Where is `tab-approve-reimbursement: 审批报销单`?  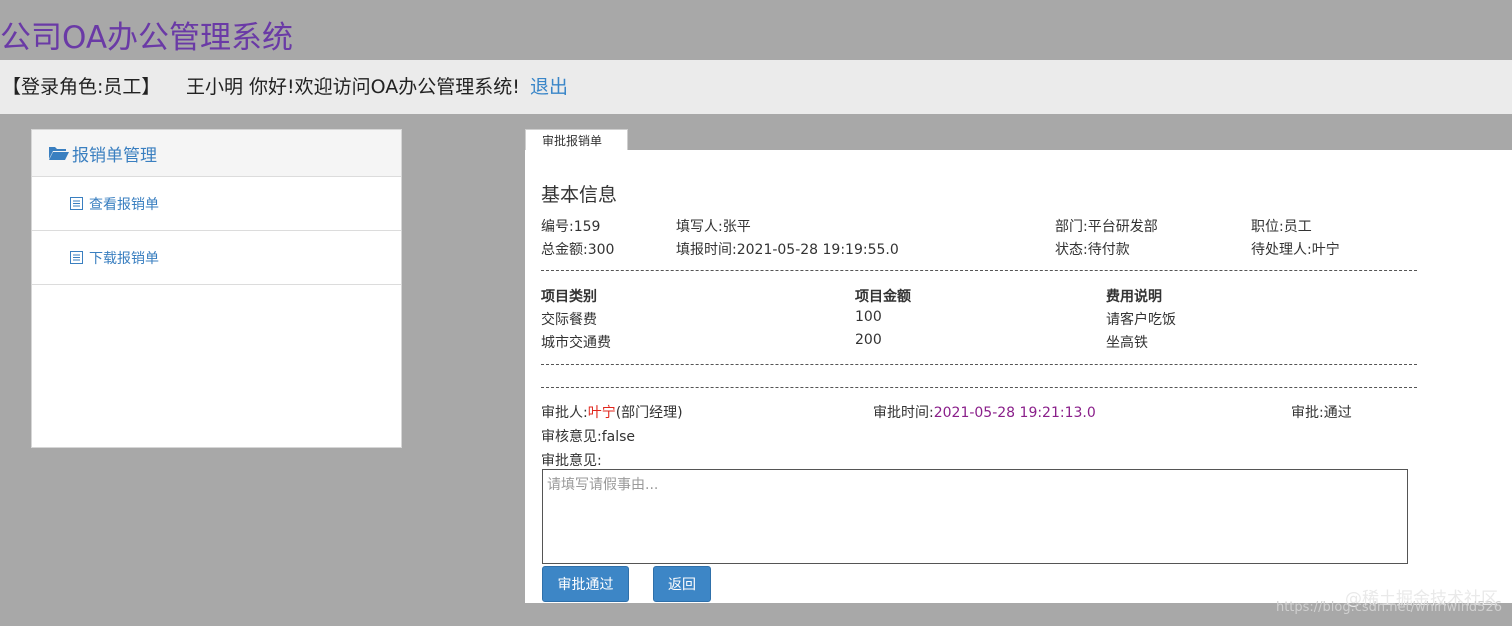 tab-approve-reimbursement: 审批报销单 is located at coordinates (576, 140).